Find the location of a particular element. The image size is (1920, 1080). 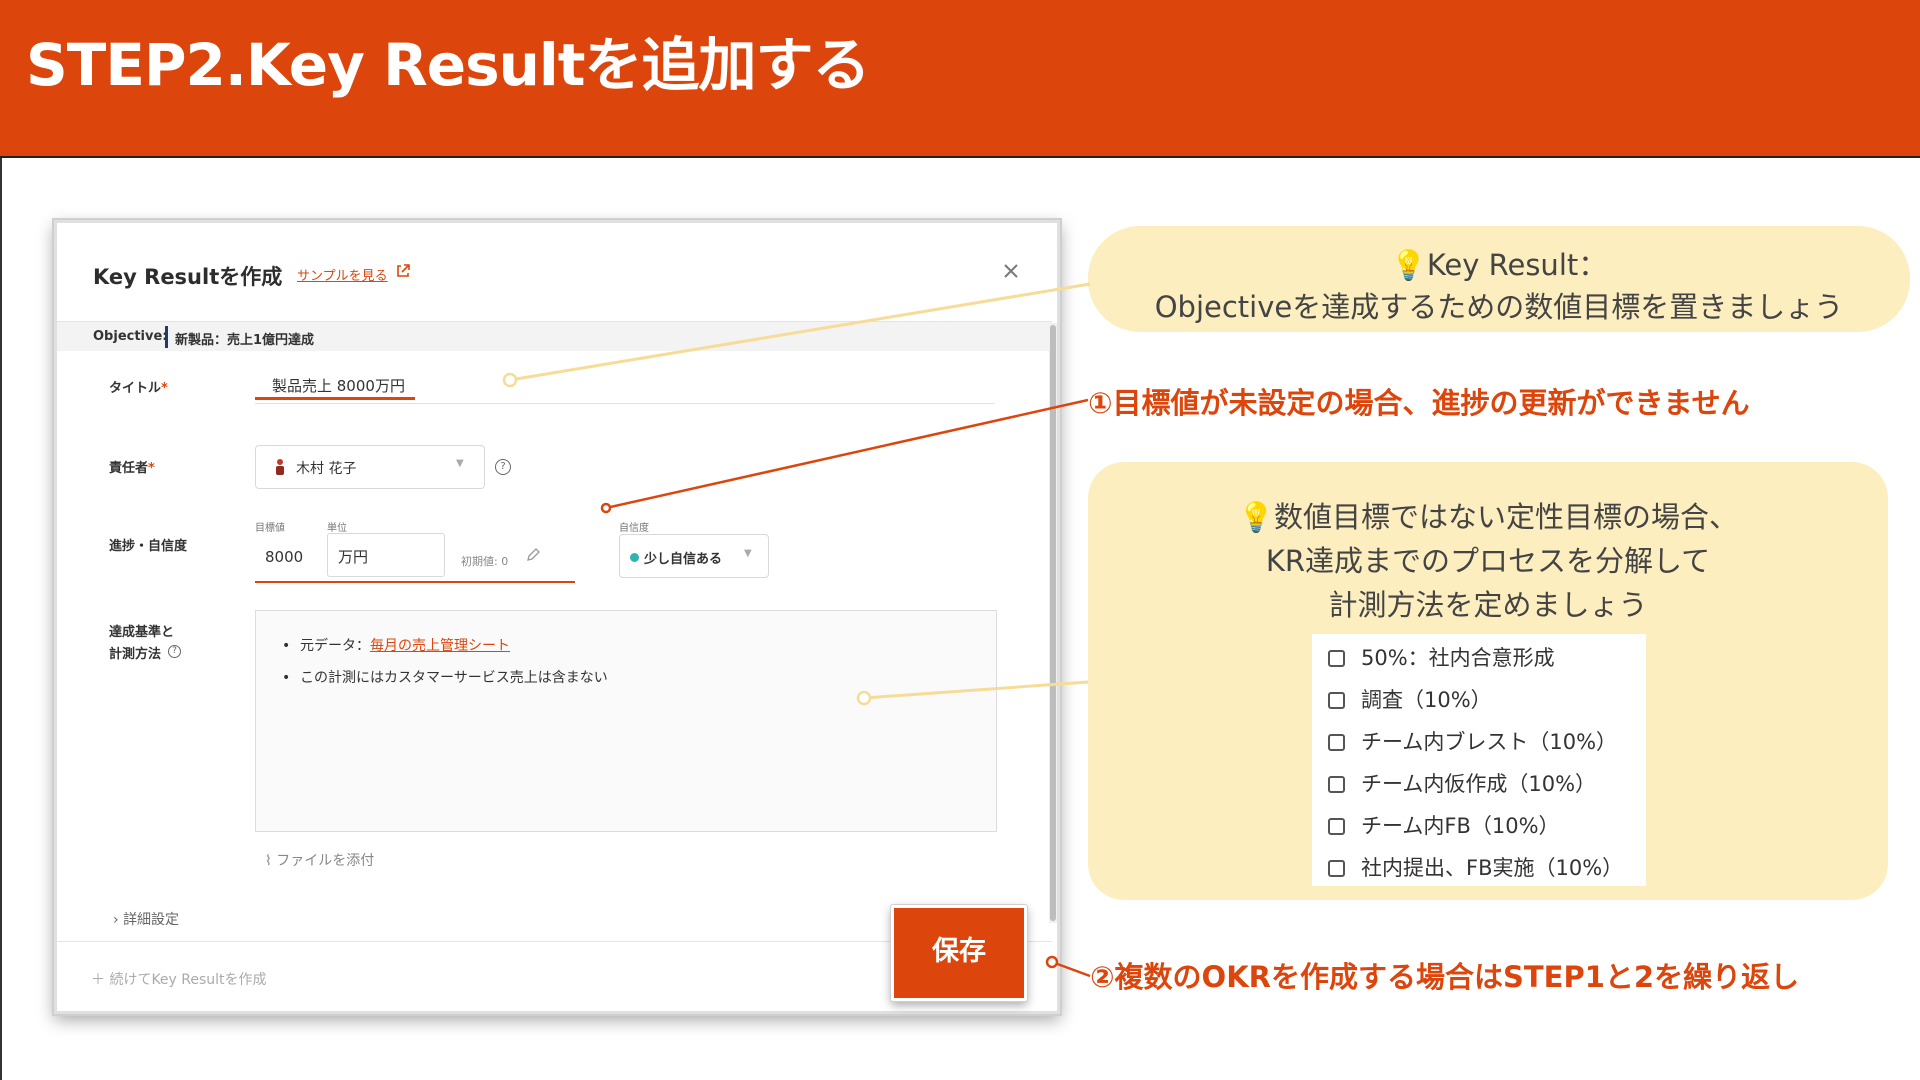

unit-value: 万円 is located at coordinates (353, 557).